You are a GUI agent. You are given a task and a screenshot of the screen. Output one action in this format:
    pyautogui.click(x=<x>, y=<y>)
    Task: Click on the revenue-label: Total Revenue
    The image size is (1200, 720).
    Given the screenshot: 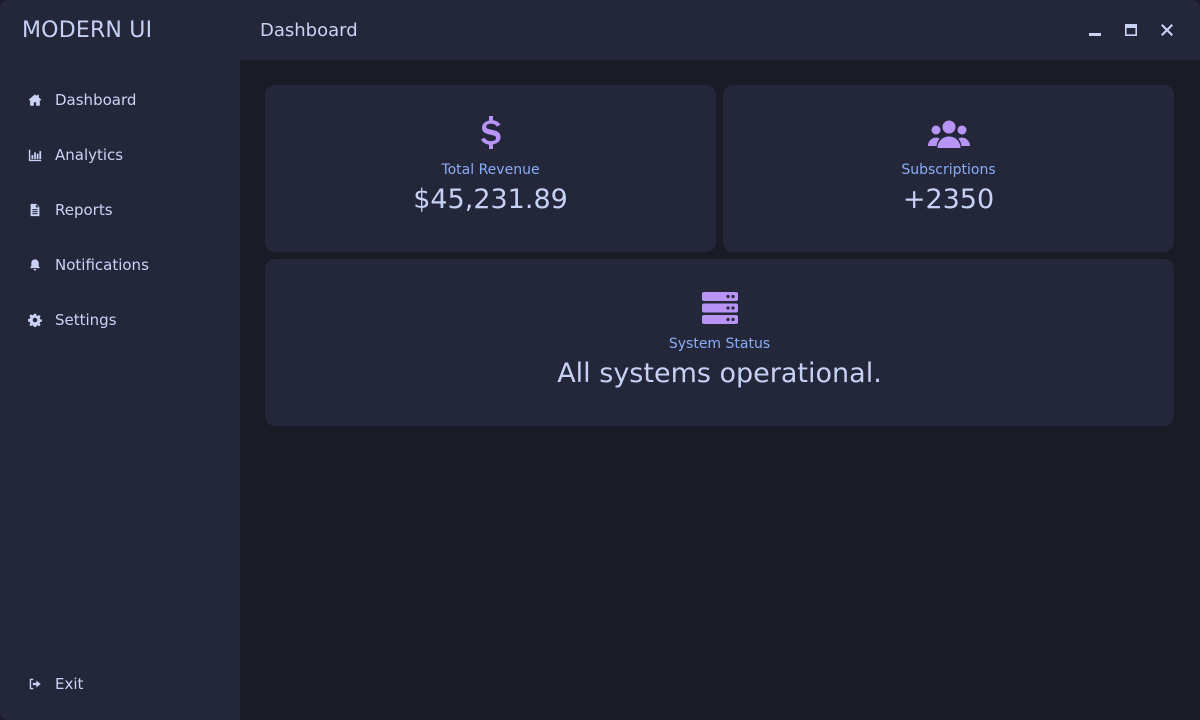 What is the action you would take?
    pyautogui.click(x=490, y=170)
    